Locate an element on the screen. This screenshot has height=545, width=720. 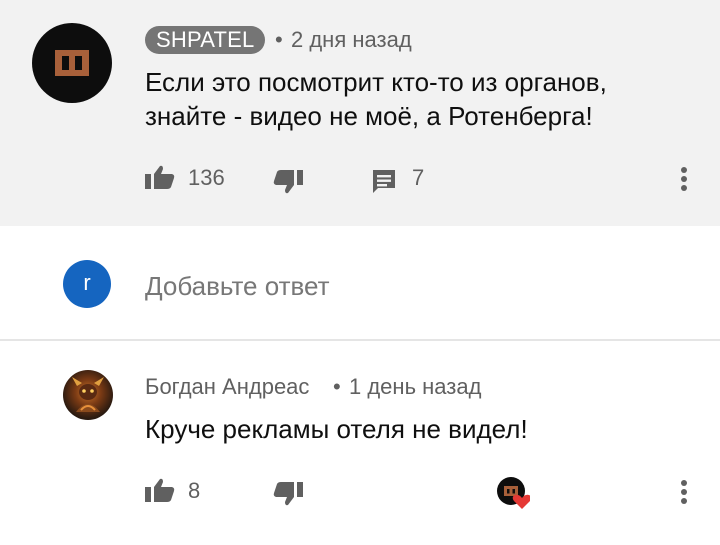
creator-heart-icon is located at coordinates (513, 493).